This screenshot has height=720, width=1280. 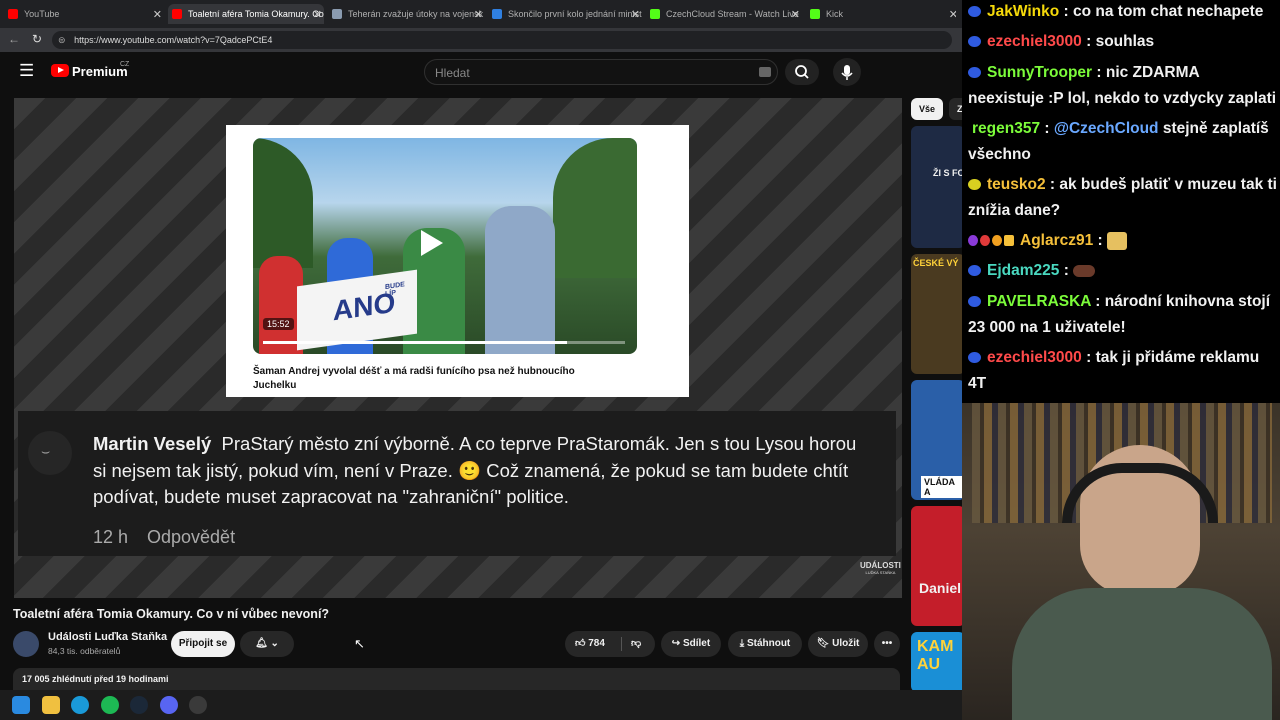 What do you see at coordinates (596, 643) in the screenshot?
I see `like-count: 784` at bounding box center [596, 643].